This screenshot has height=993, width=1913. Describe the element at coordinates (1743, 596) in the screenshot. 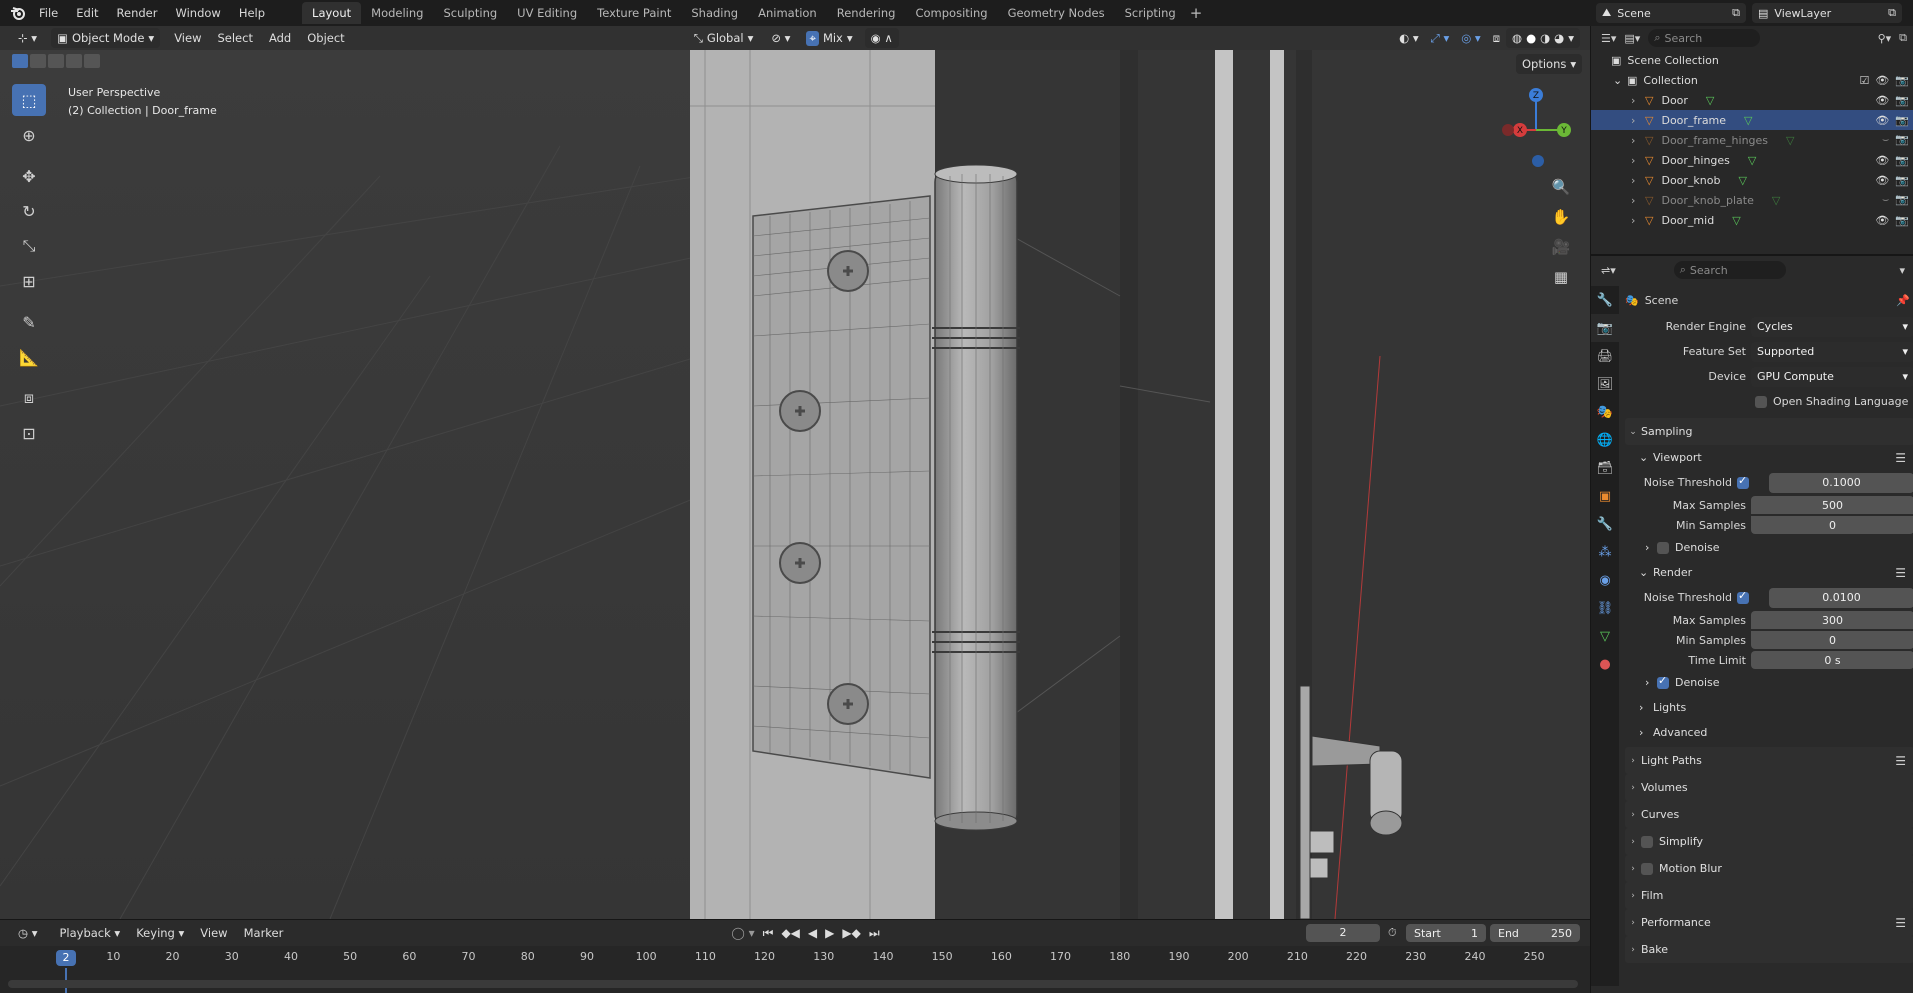

I see `noise-threshold-checkbox` at that location.